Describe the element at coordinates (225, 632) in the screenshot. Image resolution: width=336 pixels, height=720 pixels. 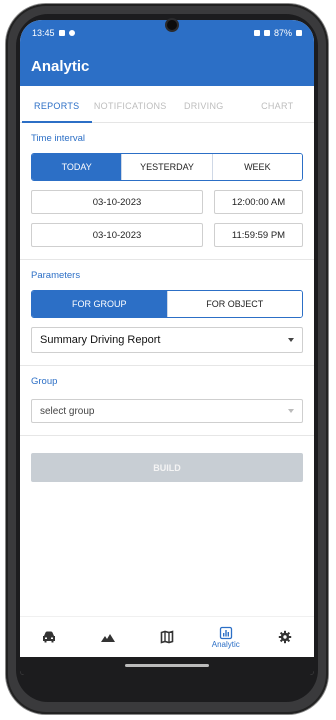
I see `analytics-icon` at that location.